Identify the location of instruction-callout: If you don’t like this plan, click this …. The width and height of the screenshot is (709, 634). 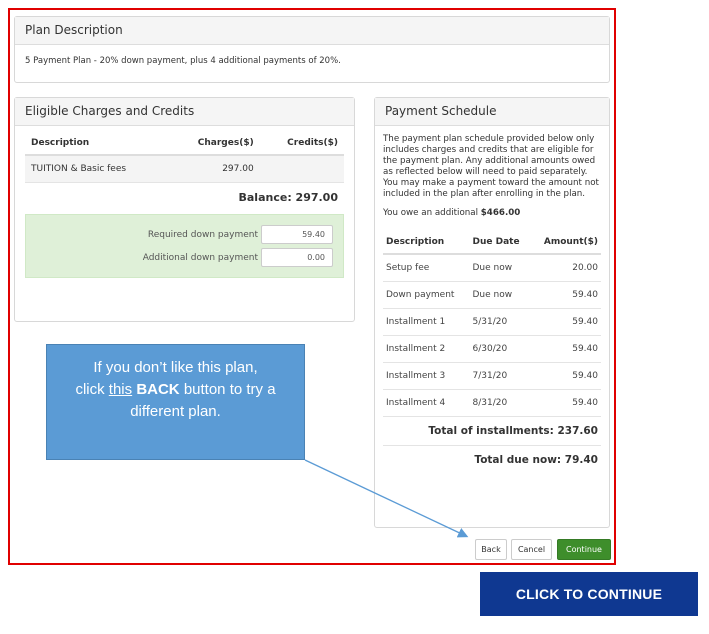
(175, 402).